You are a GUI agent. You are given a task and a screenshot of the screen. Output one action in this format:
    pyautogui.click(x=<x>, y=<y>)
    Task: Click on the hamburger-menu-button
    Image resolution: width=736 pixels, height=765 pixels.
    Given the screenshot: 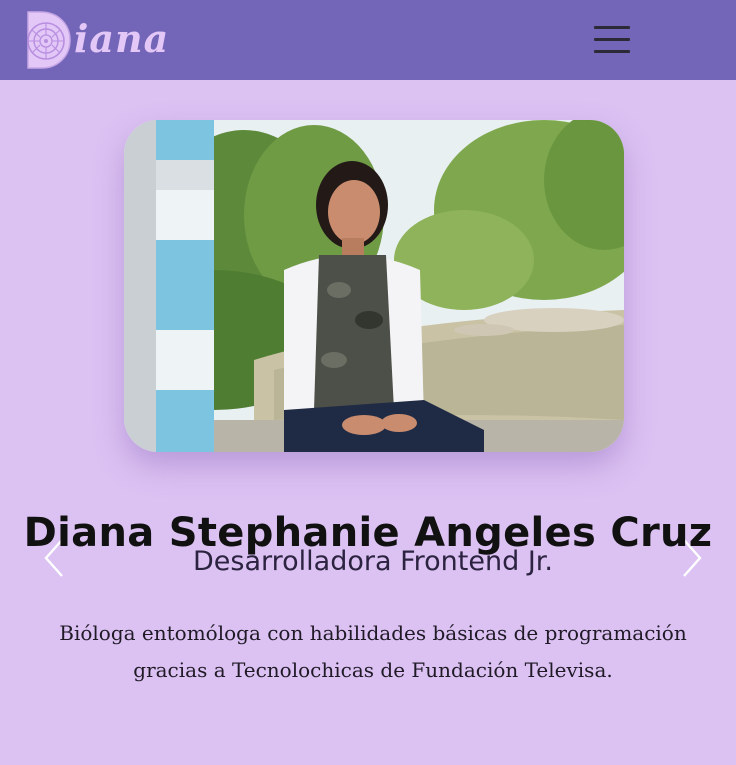 What is the action you would take?
    pyautogui.click(x=612, y=39)
    